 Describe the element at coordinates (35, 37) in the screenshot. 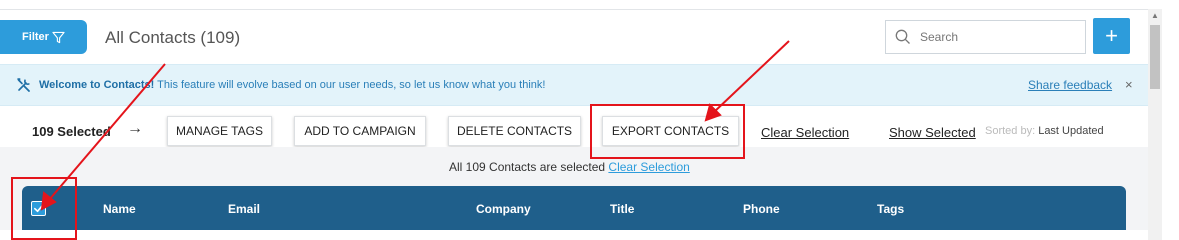

I see `filter-button-label: Filter` at that location.